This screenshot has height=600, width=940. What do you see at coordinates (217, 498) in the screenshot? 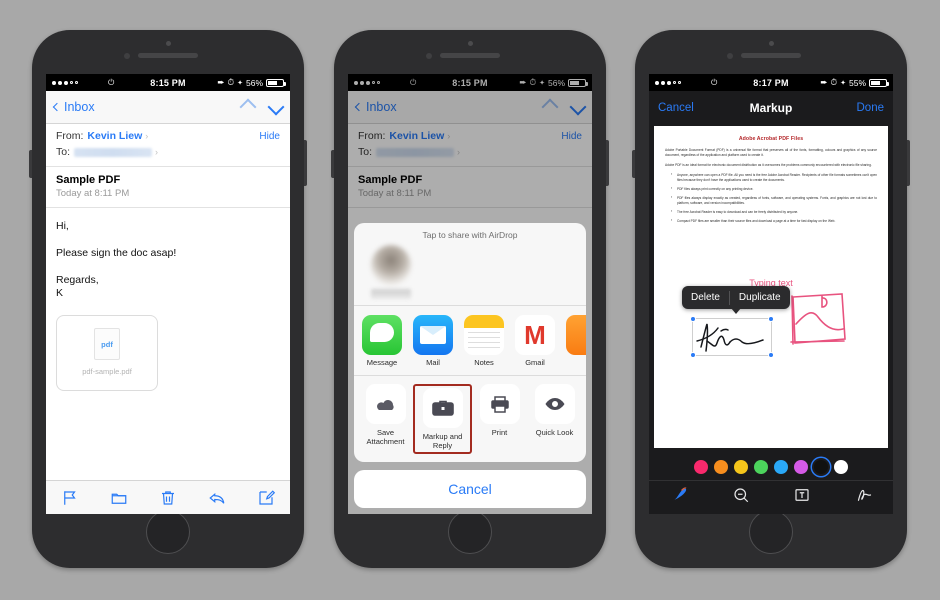
I see `reply-icon` at bounding box center [217, 498].